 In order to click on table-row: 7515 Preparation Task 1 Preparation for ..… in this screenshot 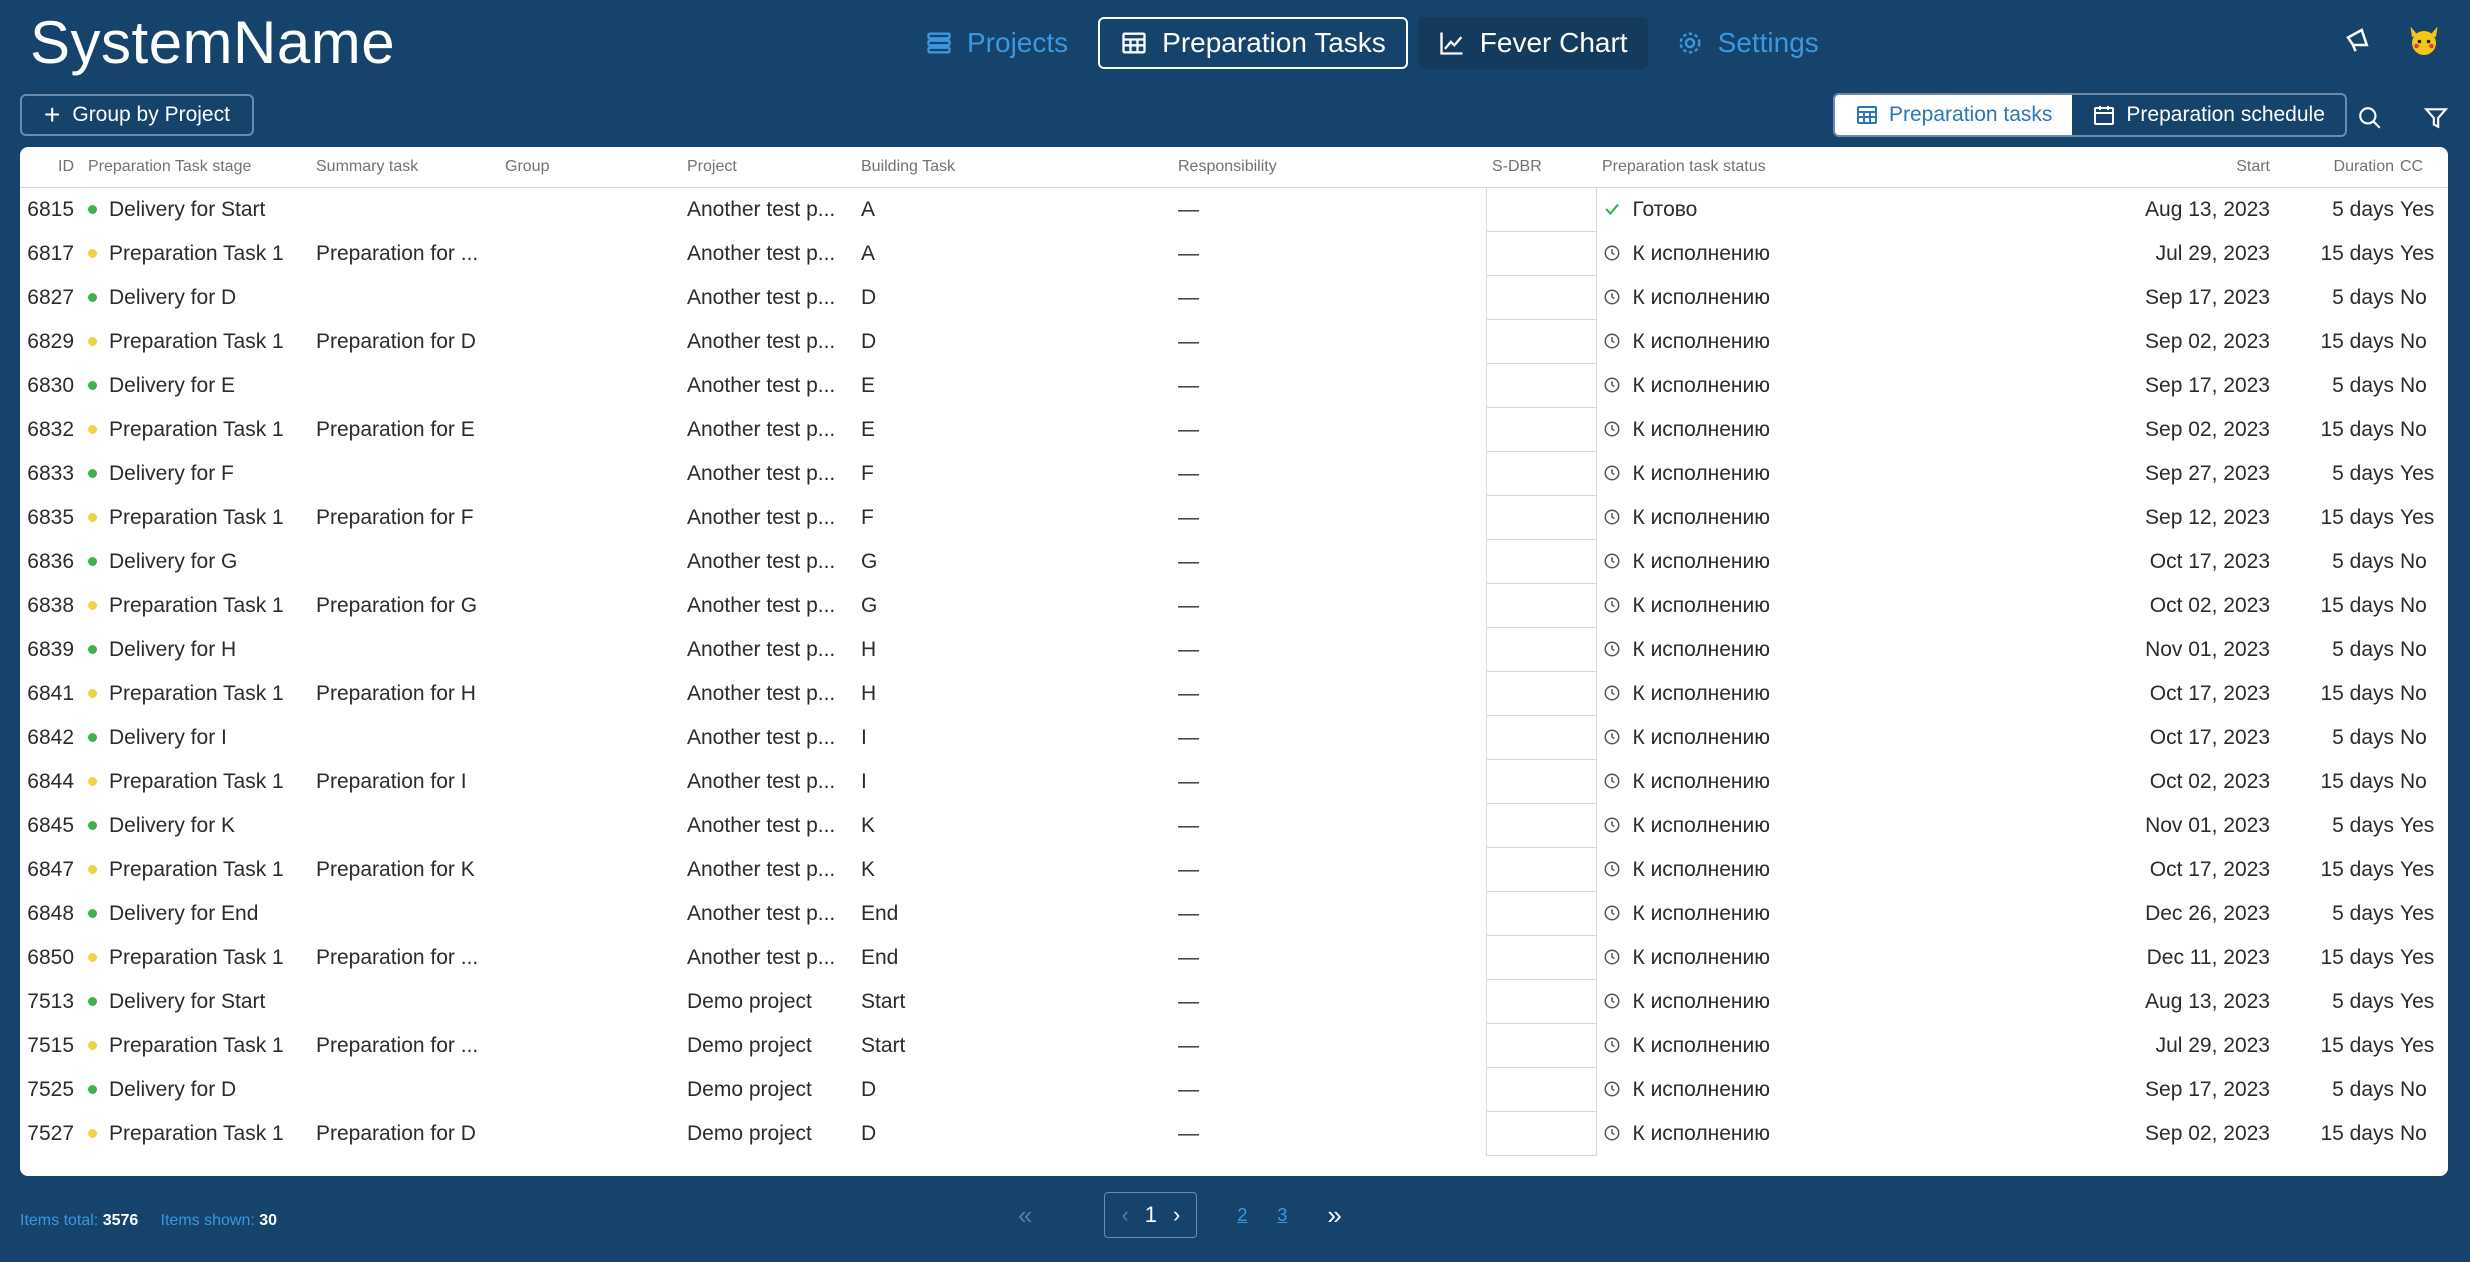, I will do `click(1234, 1046)`.